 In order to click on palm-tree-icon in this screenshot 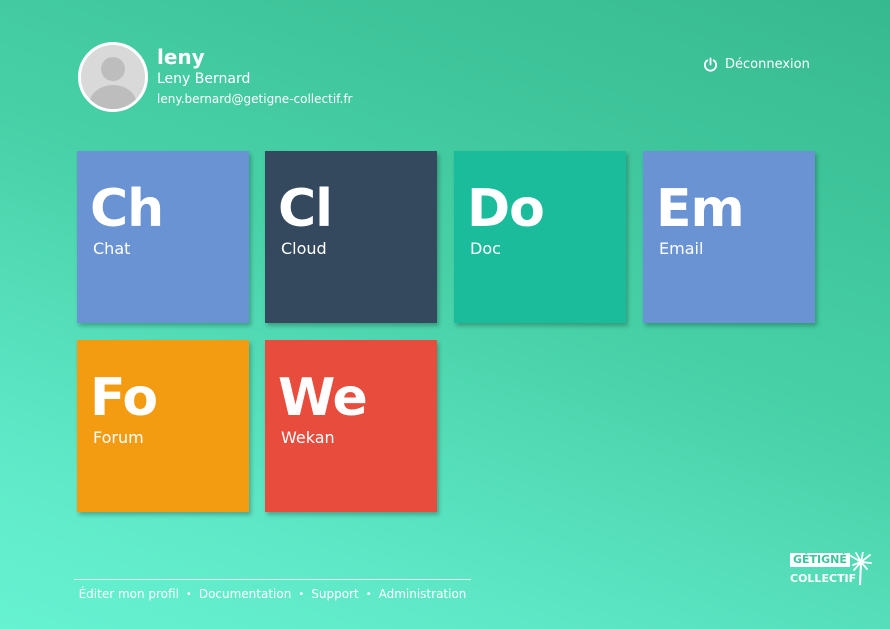, I will do `click(861, 569)`.